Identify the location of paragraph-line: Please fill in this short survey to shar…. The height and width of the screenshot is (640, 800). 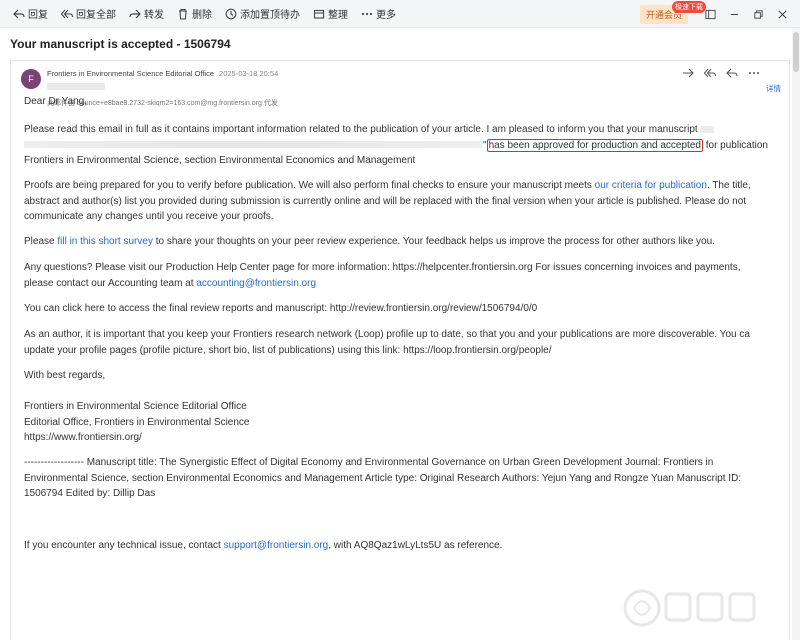
(369, 241).